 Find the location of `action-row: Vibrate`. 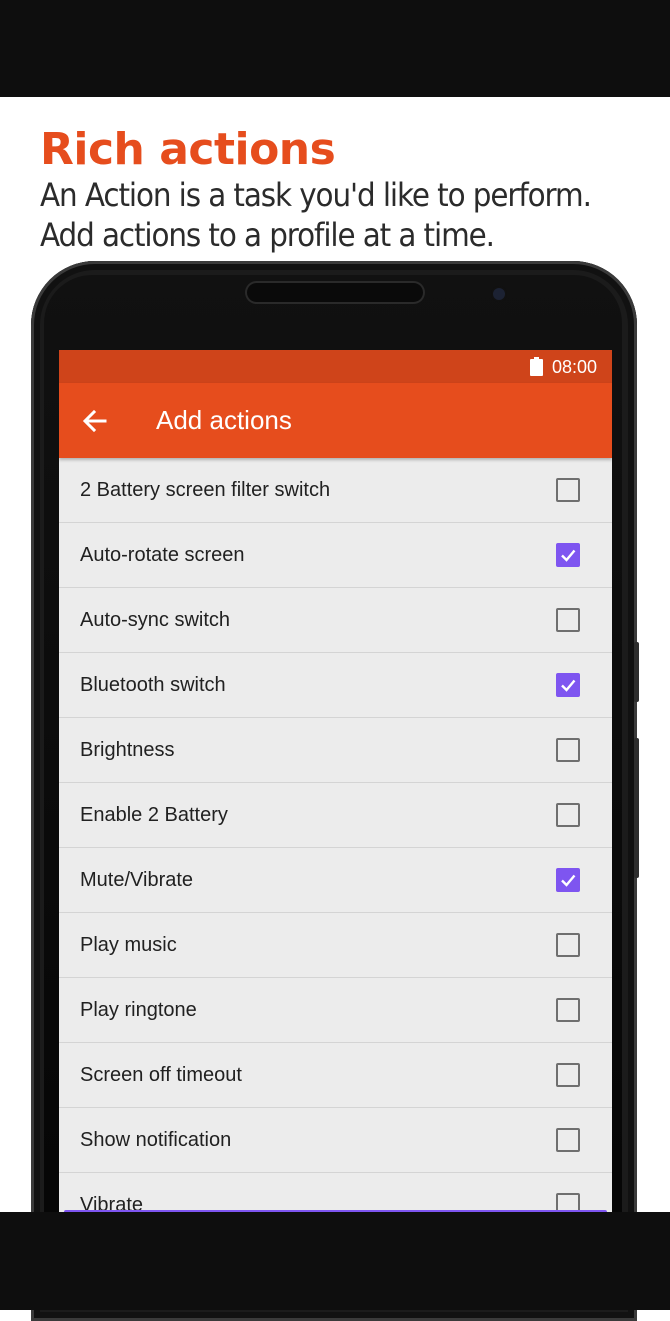

action-row: Vibrate is located at coordinates (335, 1192).